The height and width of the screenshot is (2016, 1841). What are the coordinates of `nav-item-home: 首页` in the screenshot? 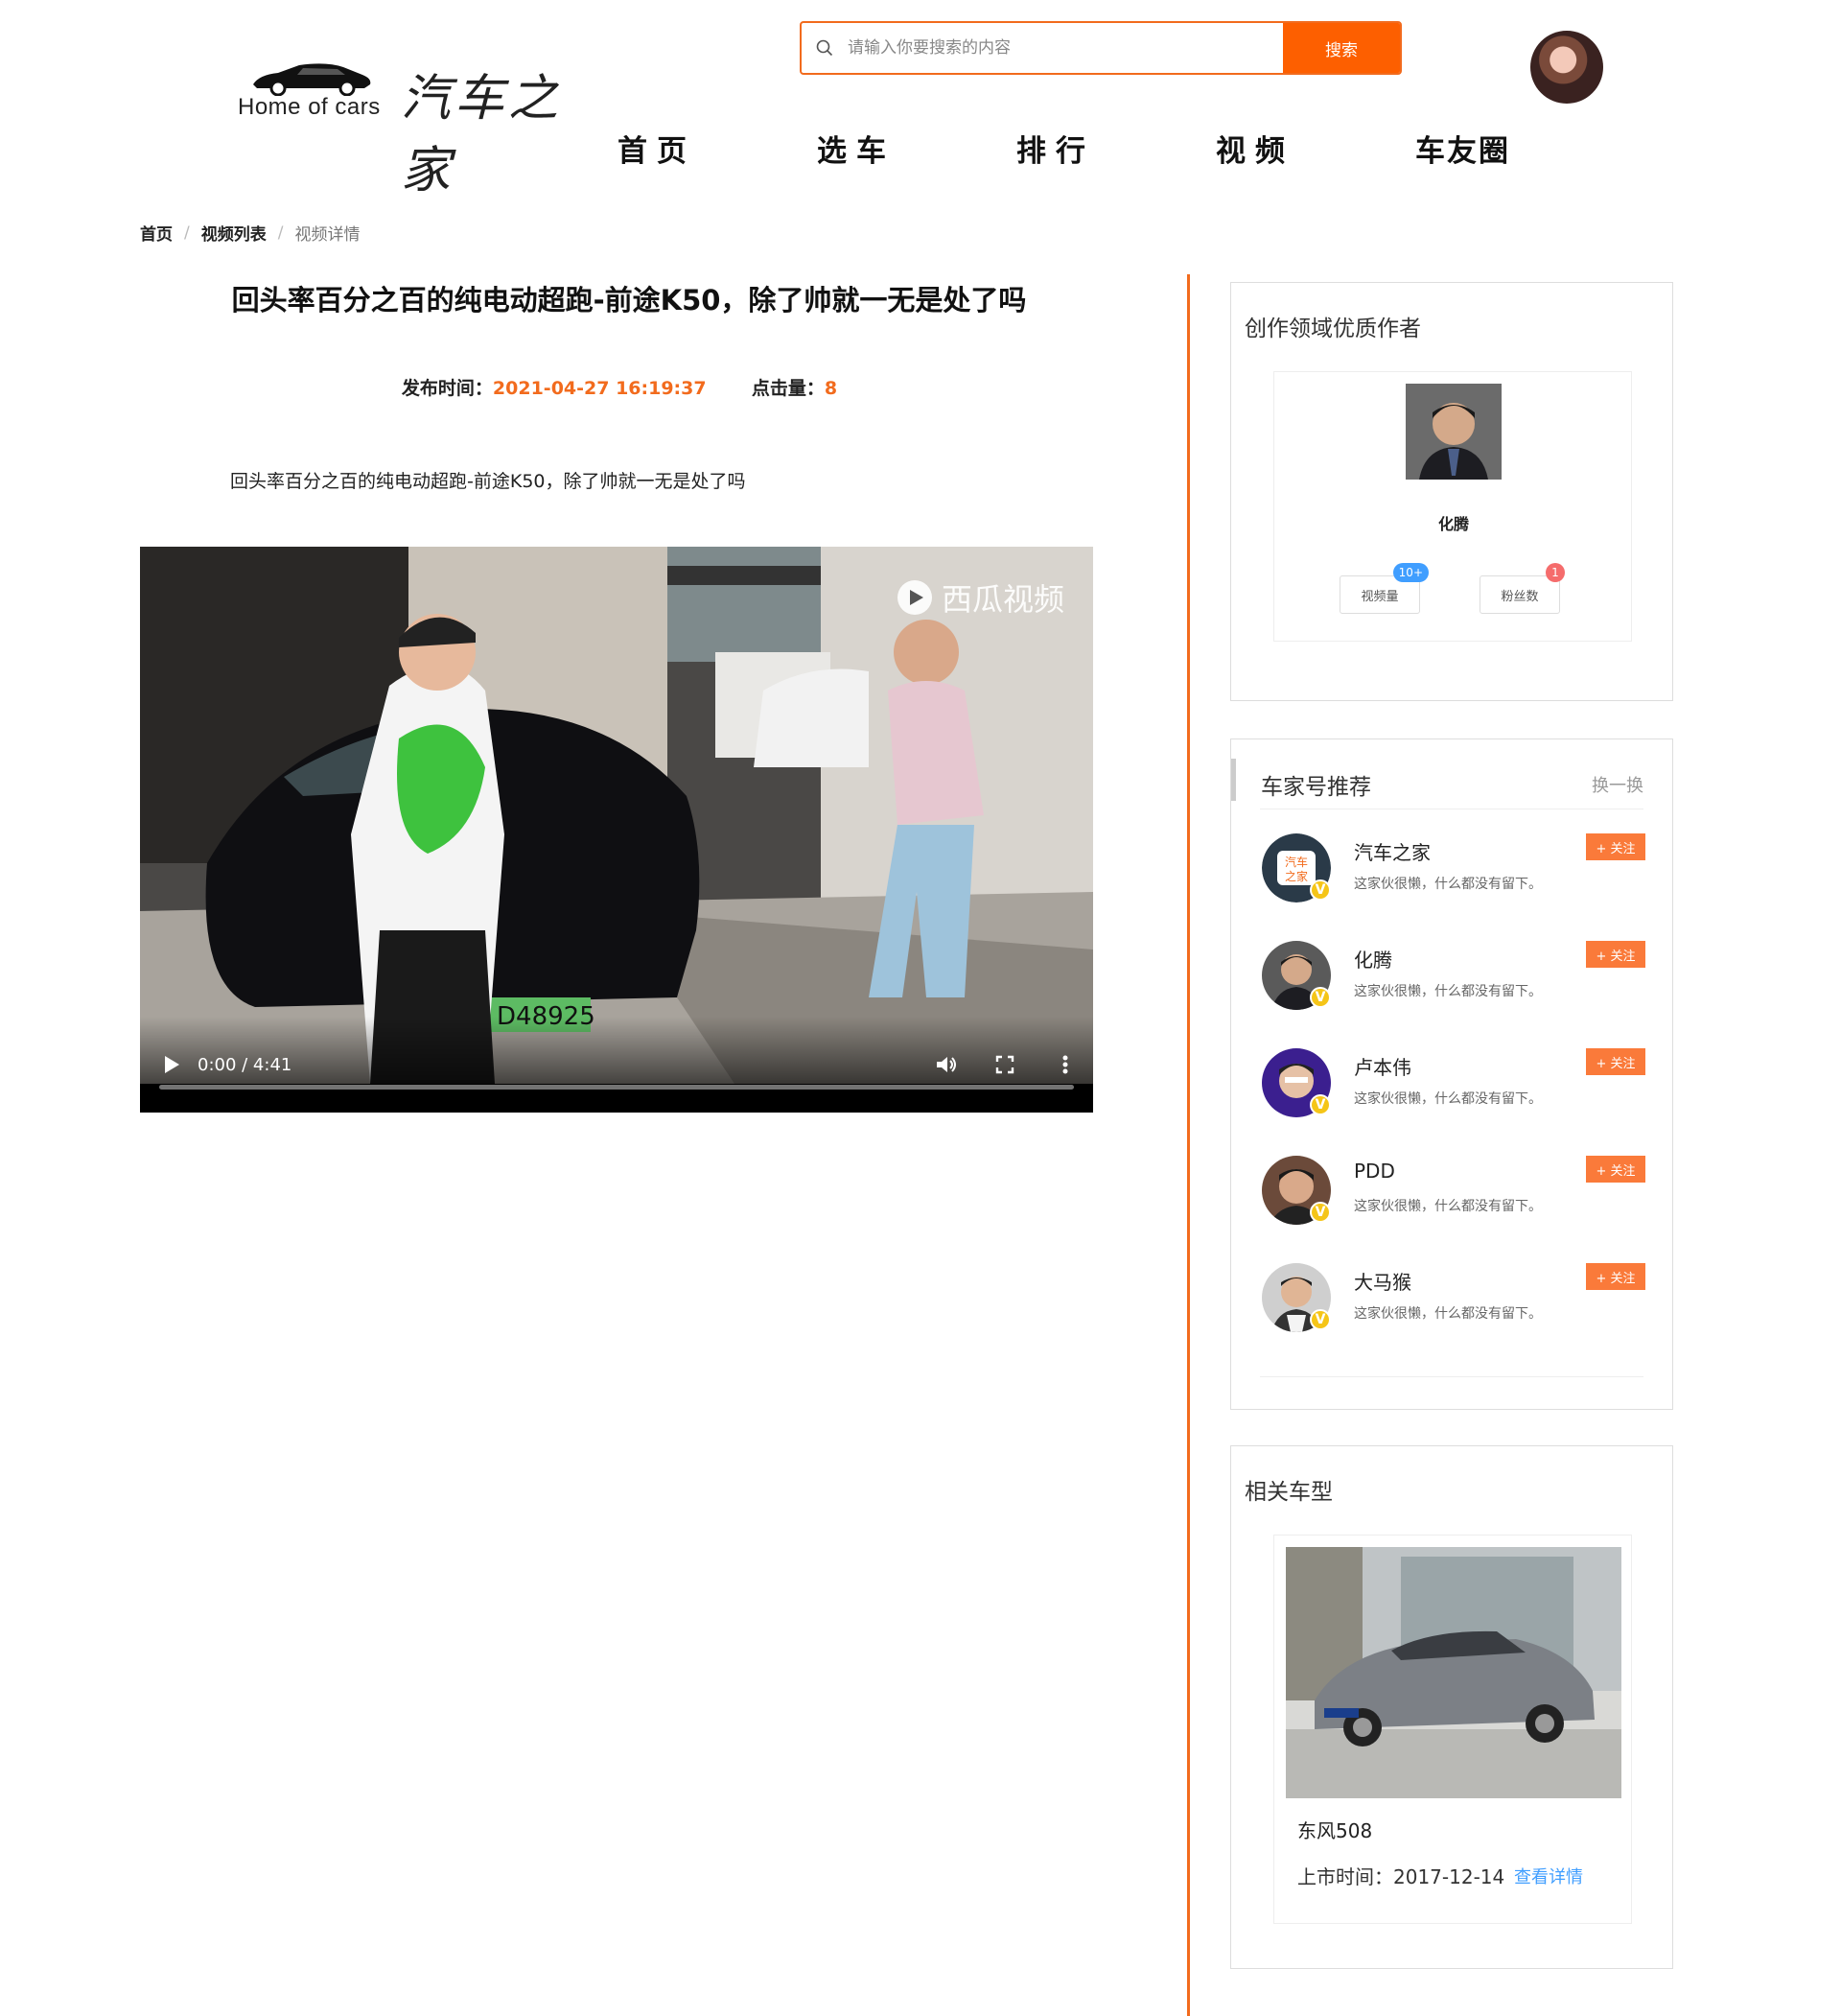 It's located at (657, 148).